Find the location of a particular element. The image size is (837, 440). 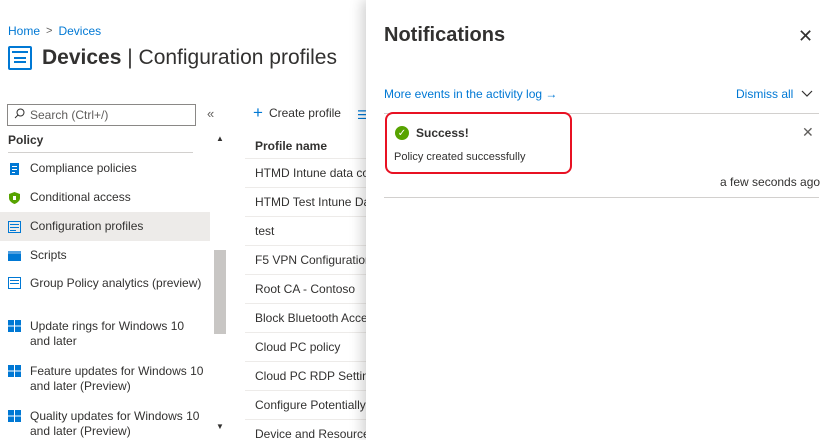

configuration-profiles-icon is located at coordinates (20, 58).